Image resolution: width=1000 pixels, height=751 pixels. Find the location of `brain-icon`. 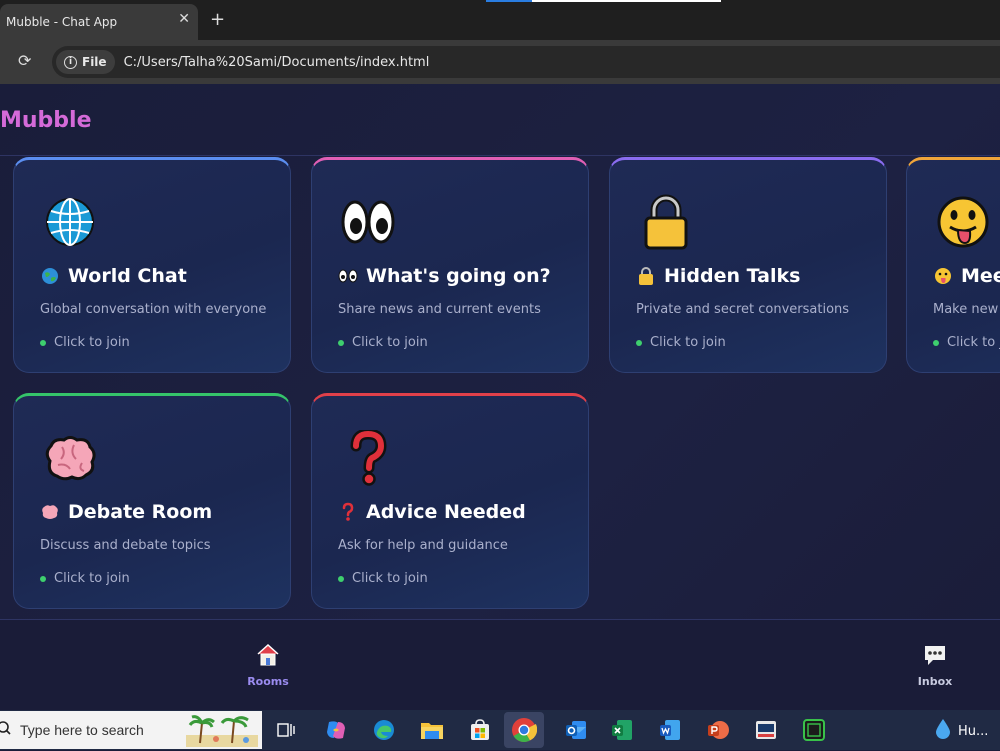

brain-icon is located at coordinates (70, 458).